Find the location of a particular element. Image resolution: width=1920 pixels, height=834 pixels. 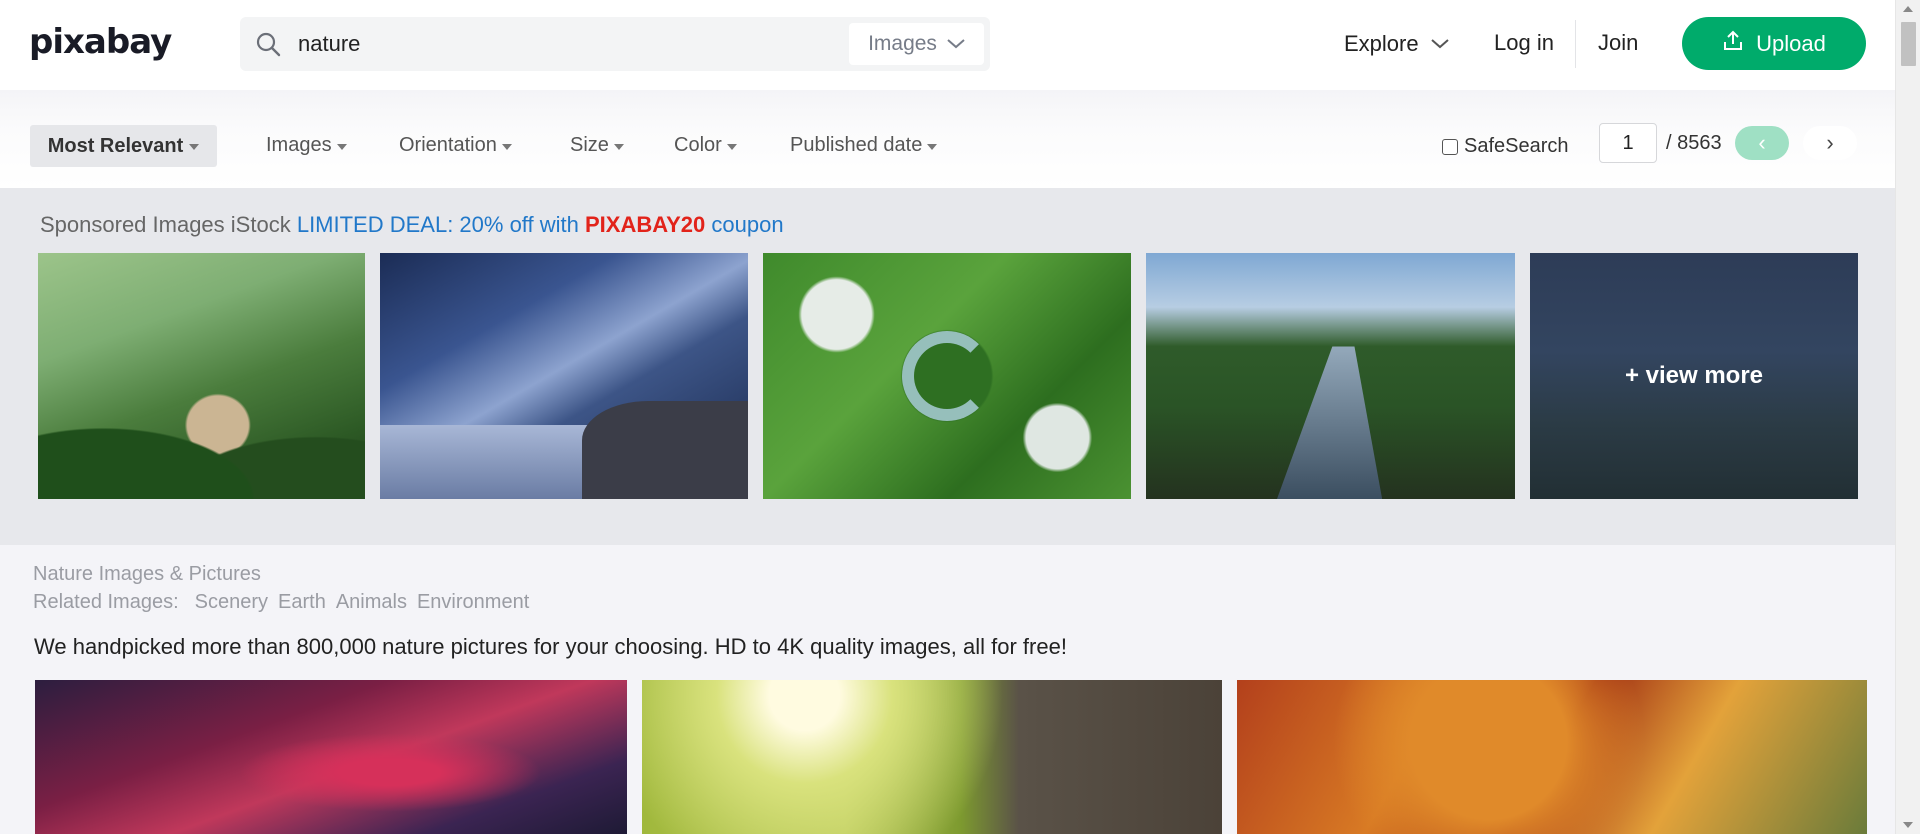

filter-label: Images is located at coordinates (299, 145).